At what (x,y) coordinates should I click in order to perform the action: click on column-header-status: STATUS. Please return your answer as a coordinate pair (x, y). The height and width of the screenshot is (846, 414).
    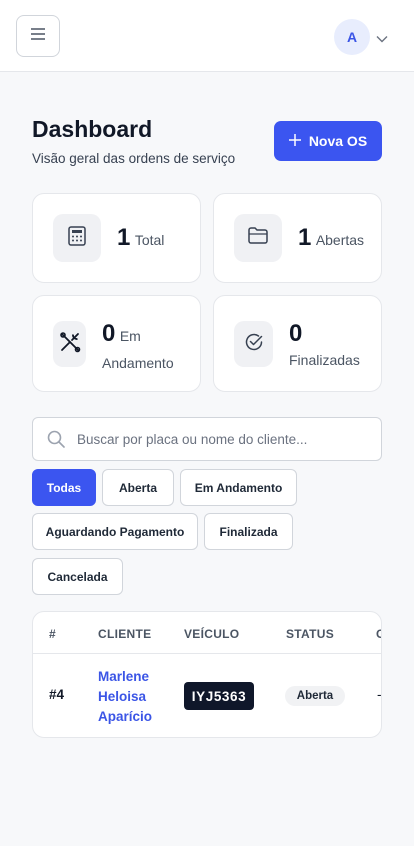
    Looking at the image, I should click on (310, 634).